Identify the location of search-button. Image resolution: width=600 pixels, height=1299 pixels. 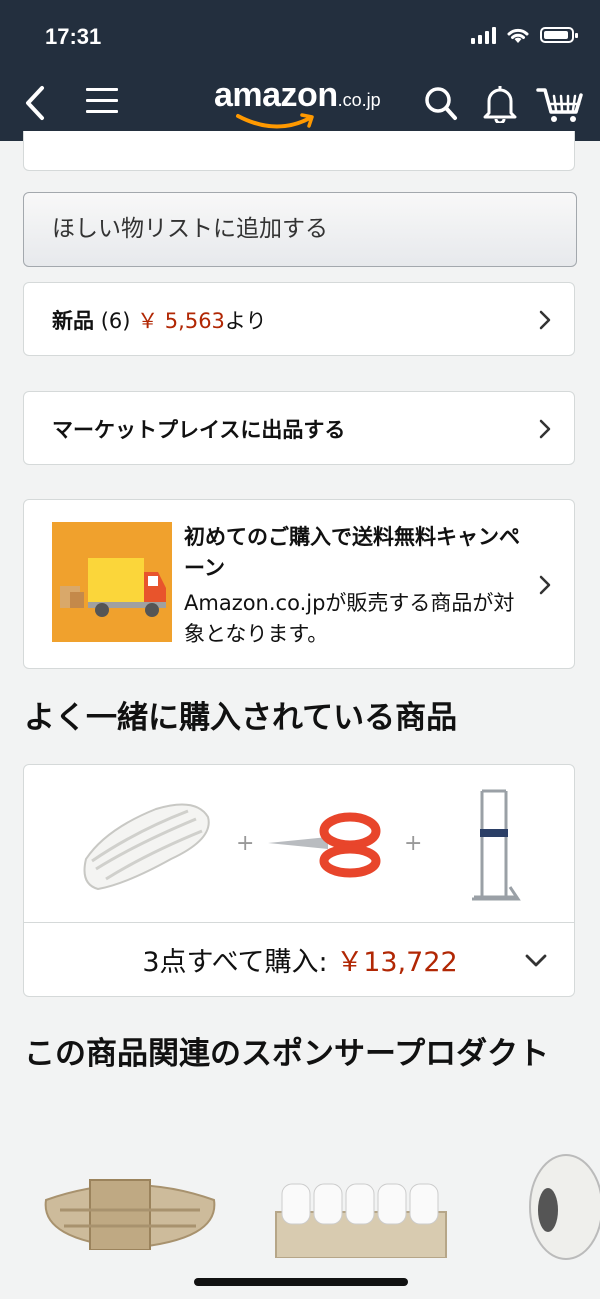
(441, 104).